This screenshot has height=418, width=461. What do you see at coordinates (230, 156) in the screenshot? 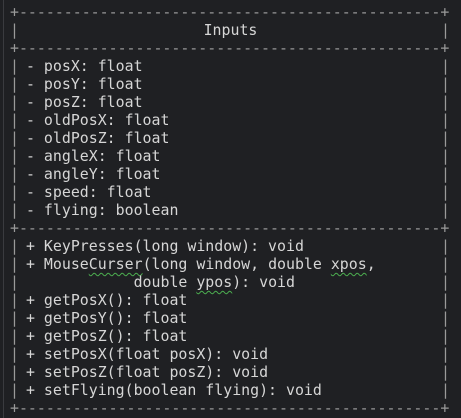
I see `attribute-row: | | - angleX: float` at bounding box center [230, 156].